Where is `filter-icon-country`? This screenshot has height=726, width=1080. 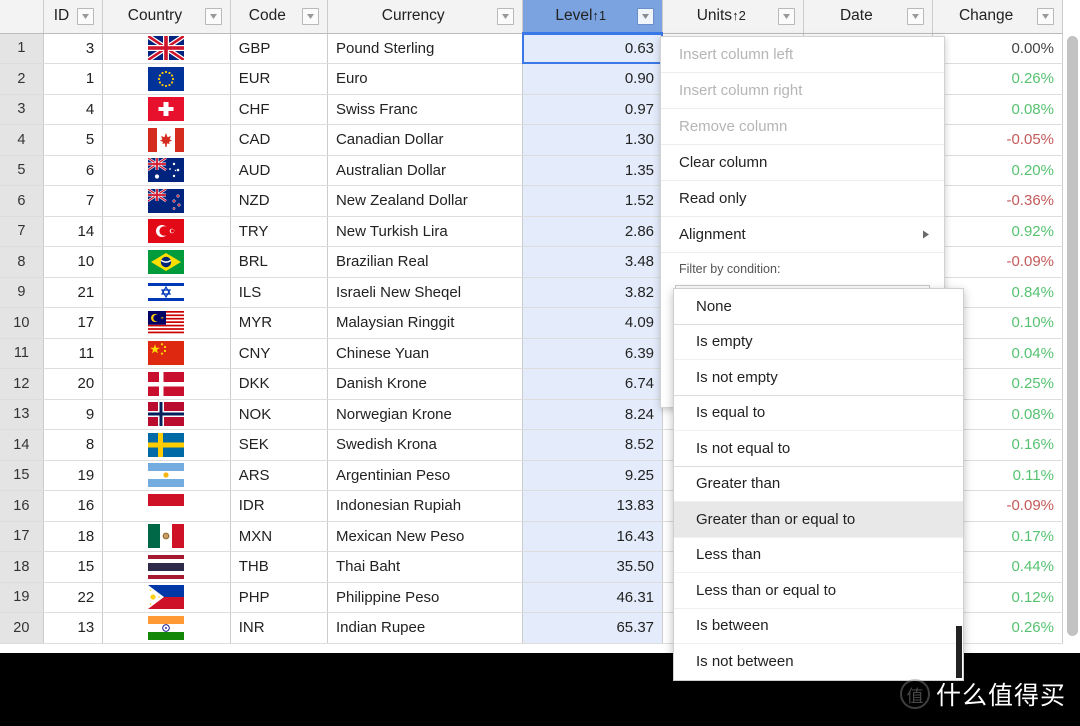
filter-icon-country is located at coordinates (213, 16).